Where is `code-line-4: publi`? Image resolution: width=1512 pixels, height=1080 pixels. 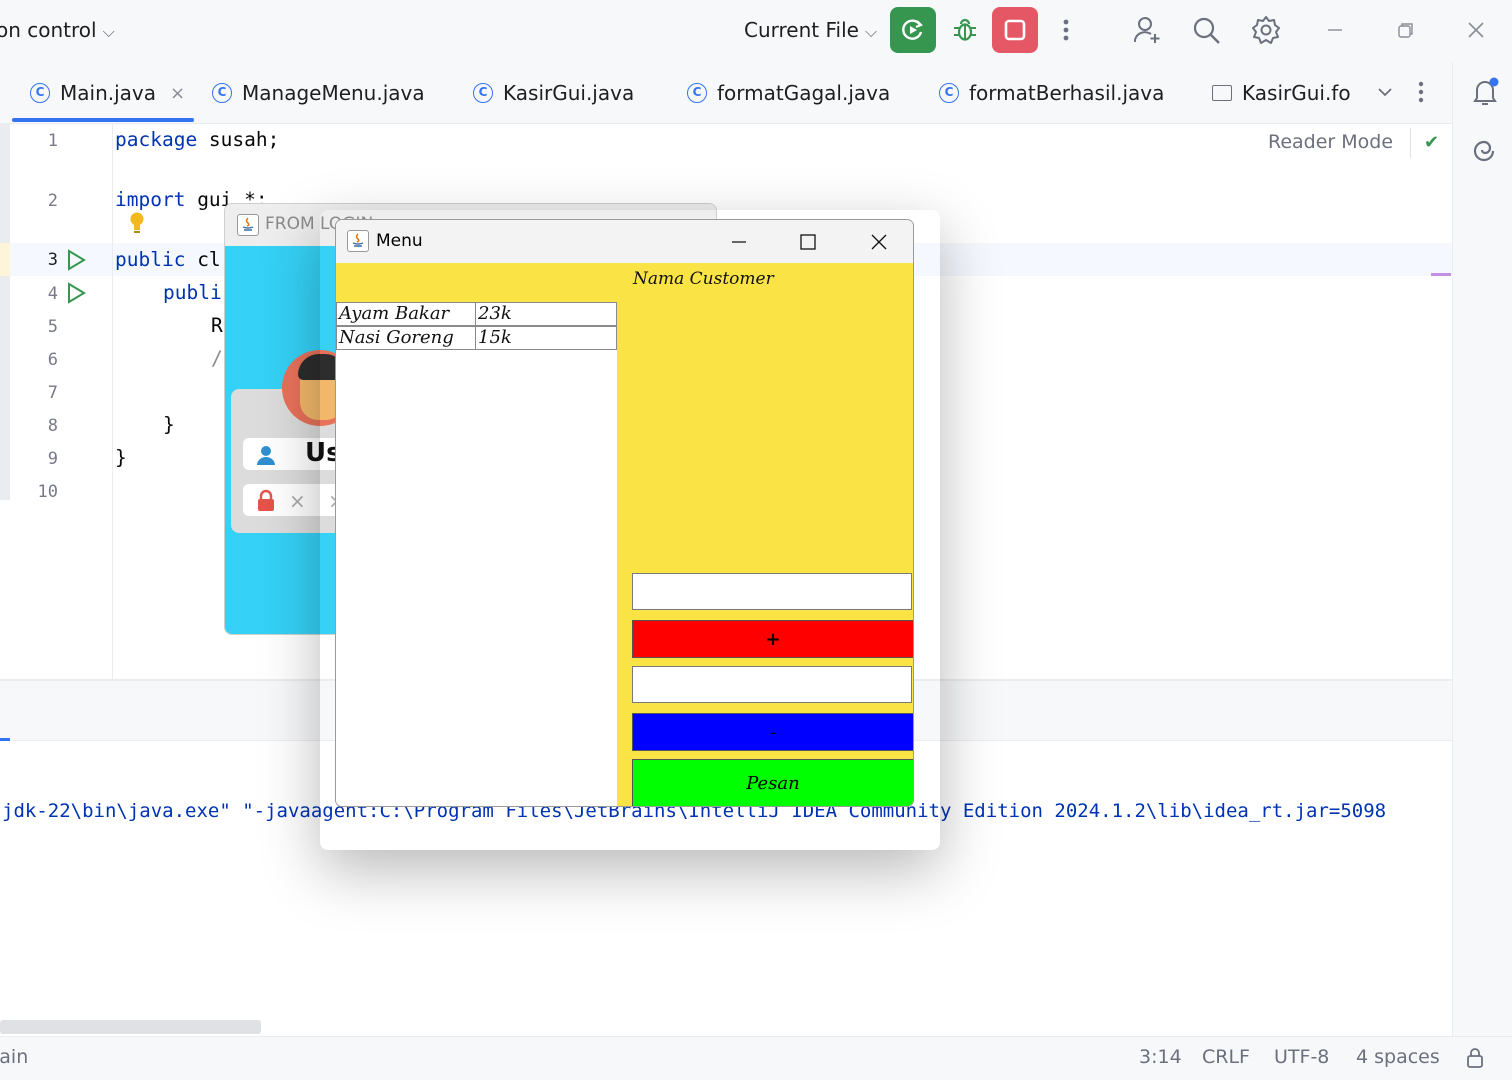
code-line-4: publi is located at coordinates (192, 292).